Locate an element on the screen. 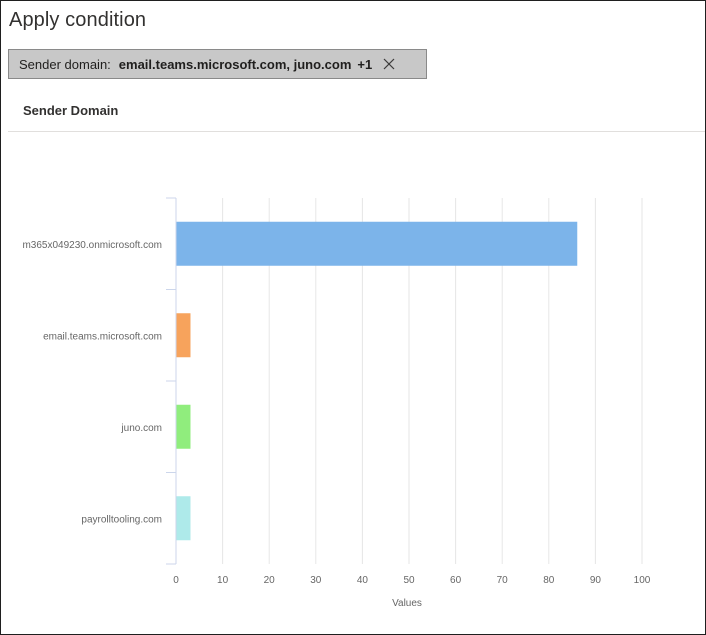 The image size is (706, 635). x-tick-label: 60 is located at coordinates (456, 580).